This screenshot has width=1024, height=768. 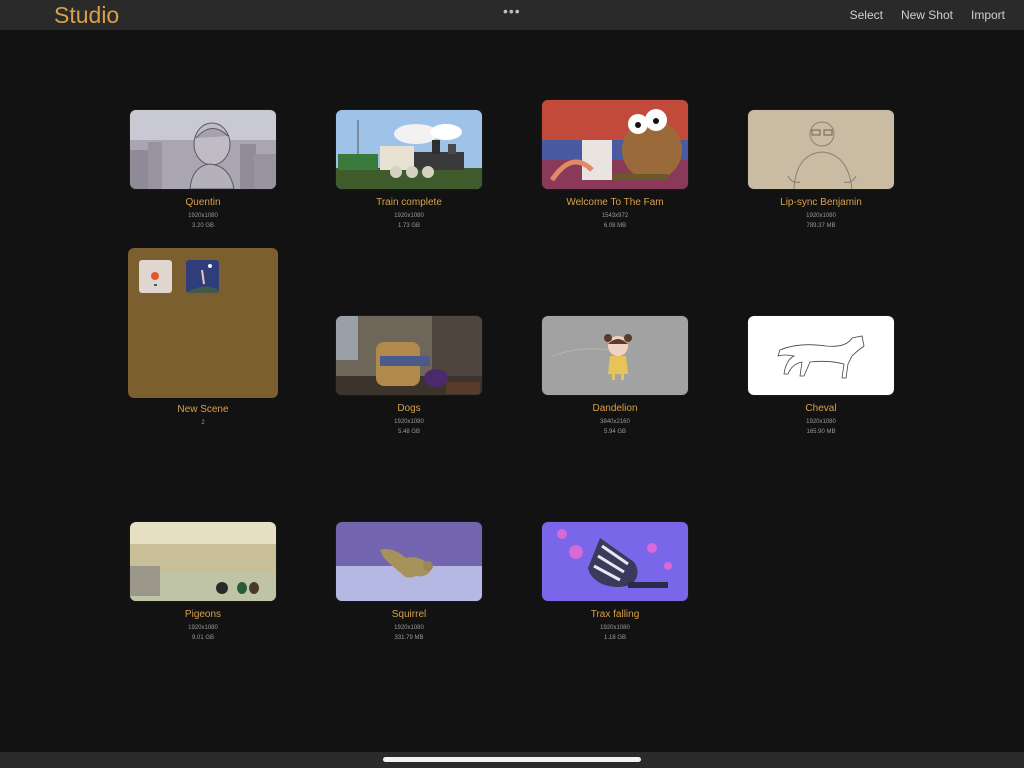 I want to click on shot-size: 3.20 GB, so click(x=202, y=226).